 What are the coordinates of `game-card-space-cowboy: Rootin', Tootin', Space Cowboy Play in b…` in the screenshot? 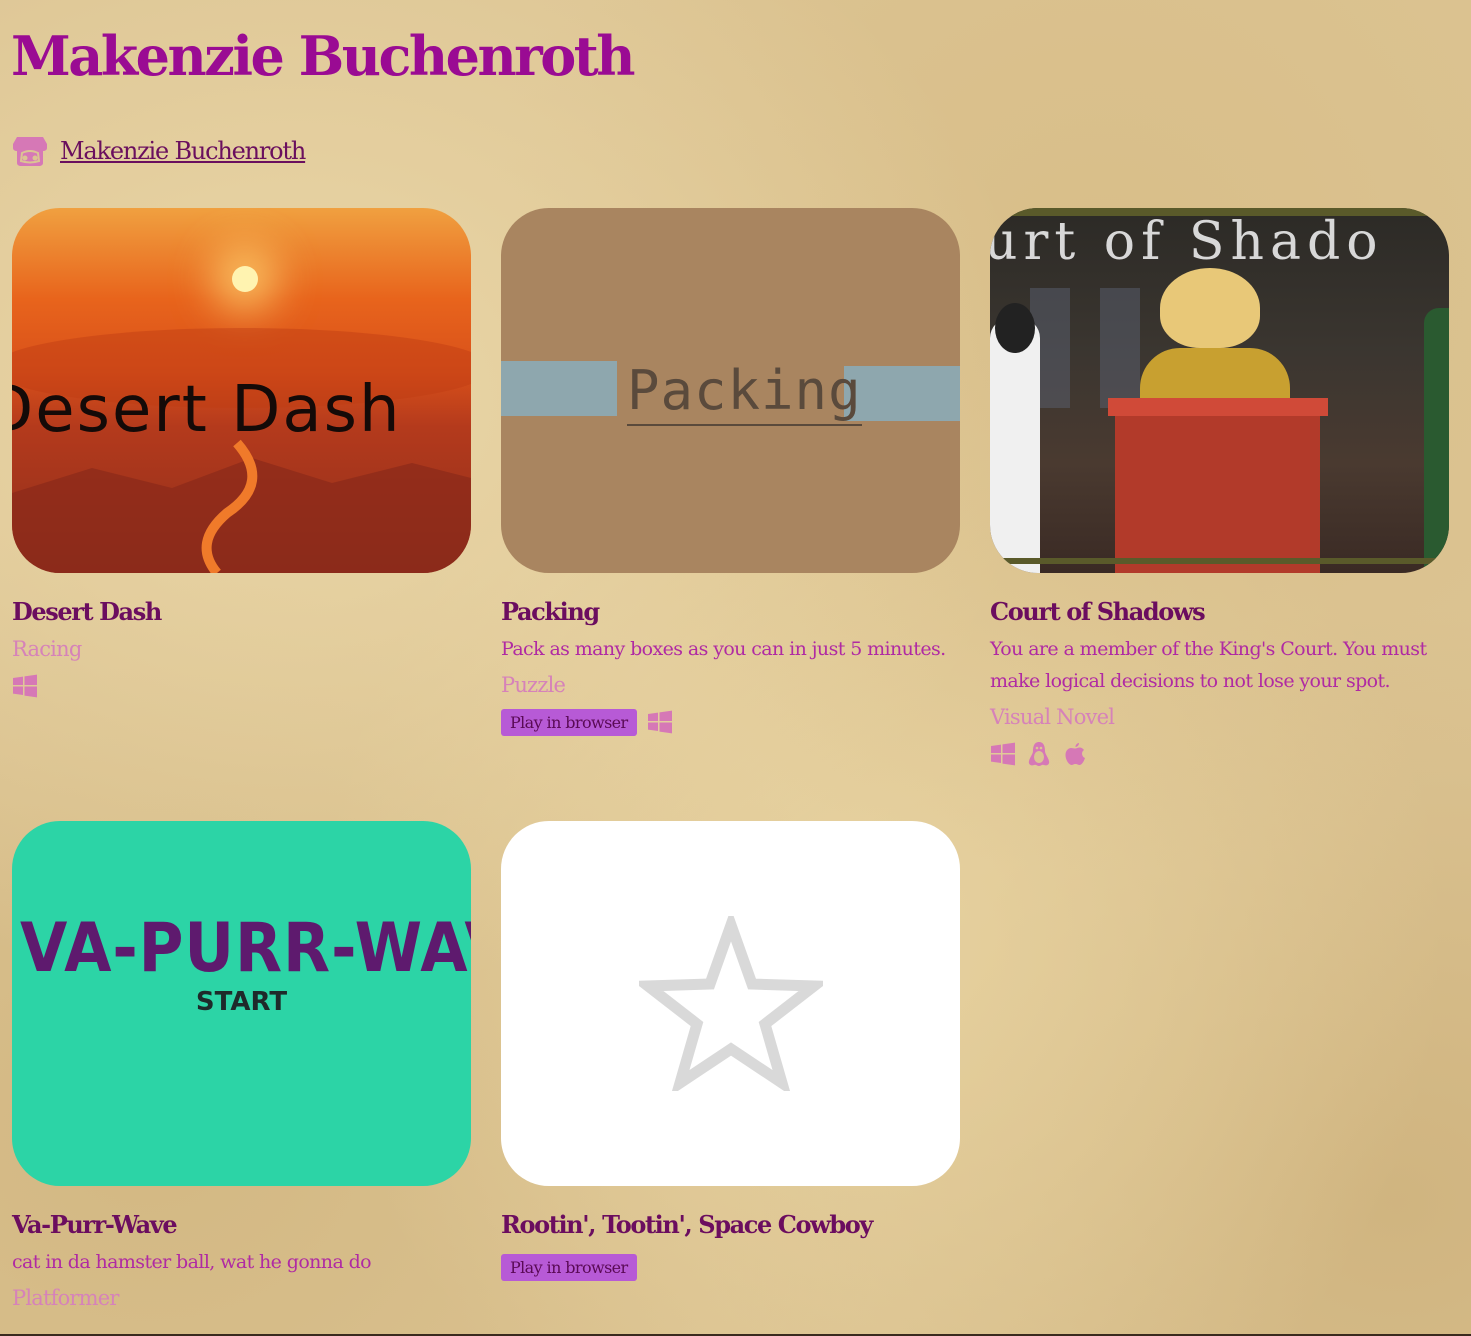 It's located at (730, 1051).